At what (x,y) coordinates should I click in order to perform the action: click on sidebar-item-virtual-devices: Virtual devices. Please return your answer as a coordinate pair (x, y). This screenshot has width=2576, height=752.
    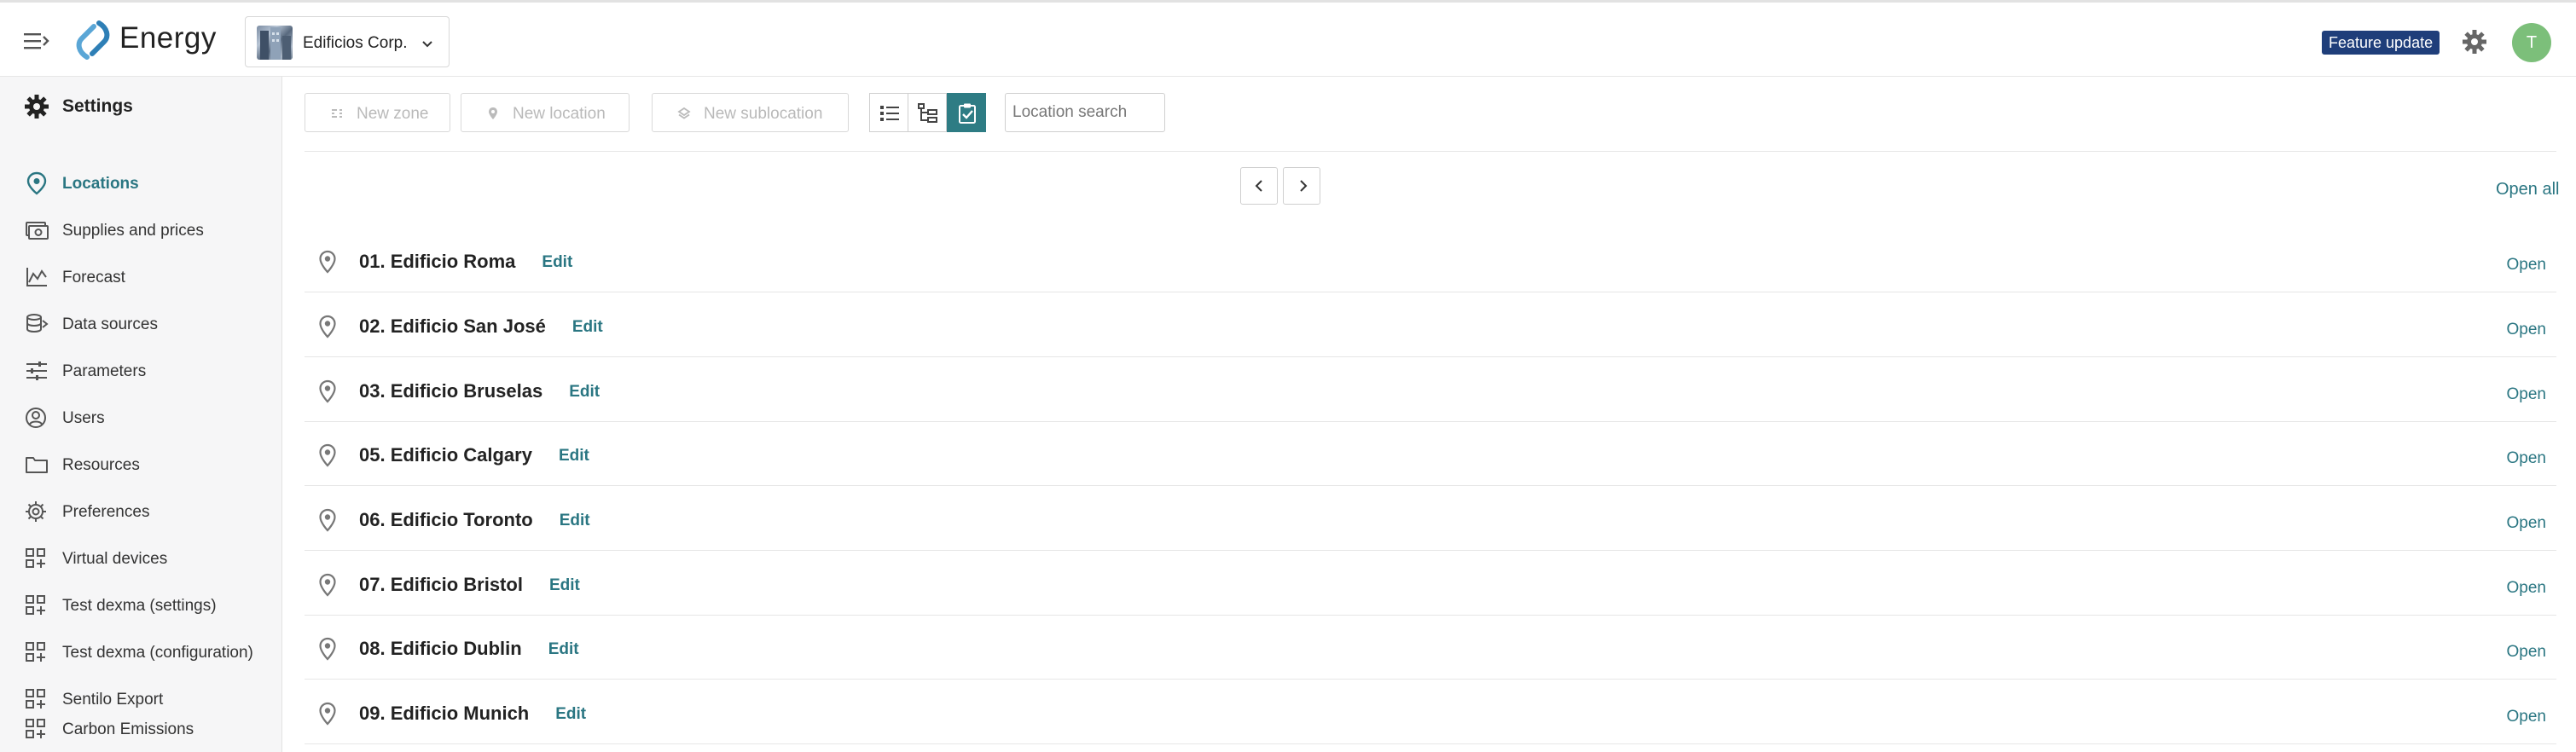
    Looking at the image, I should click on (141, 558).